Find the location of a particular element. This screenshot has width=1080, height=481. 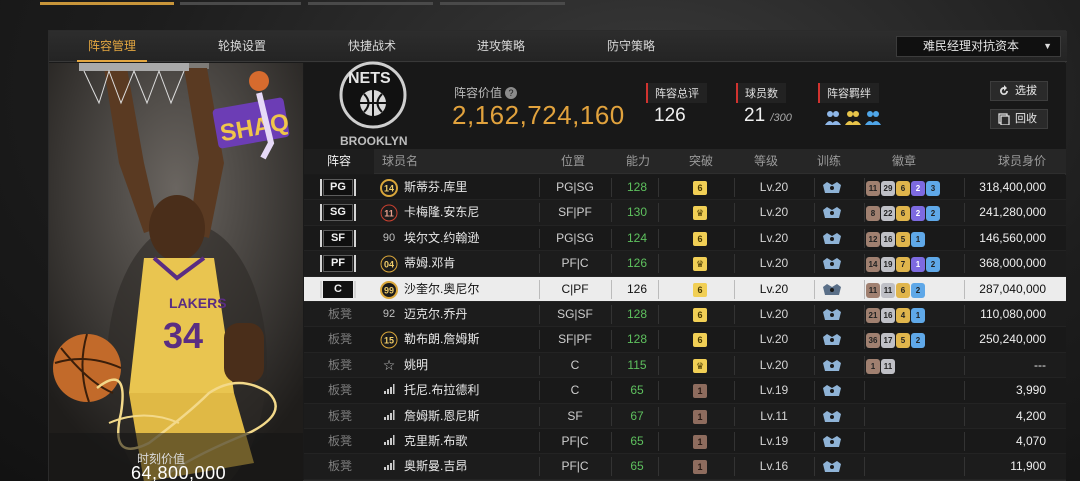

position-slot-badge: PF is located at coordinates (338, 264).